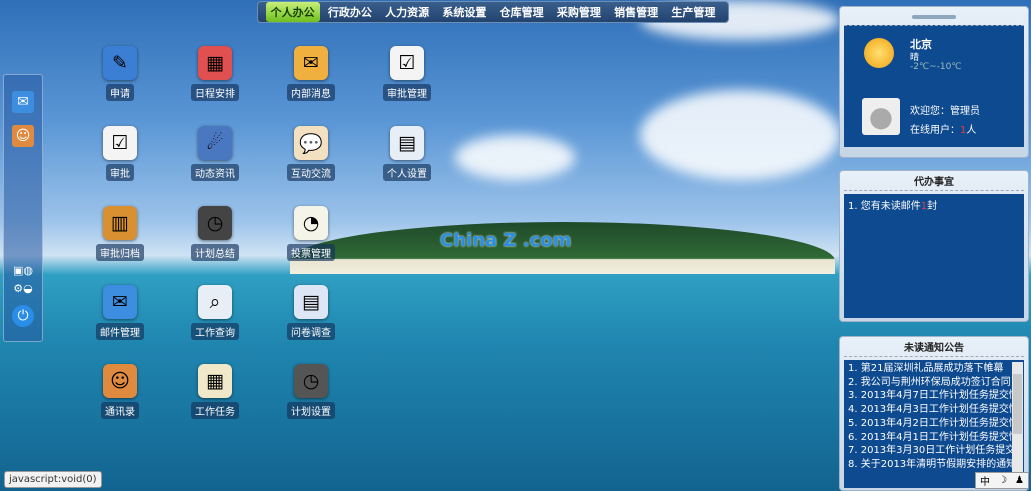 The height and width of the screenshot is (491, 1031). Describe the element at coordinates (934, 256) in the screenshot. I see `todo-item: 1. 您有未读邮件1封` at that location.